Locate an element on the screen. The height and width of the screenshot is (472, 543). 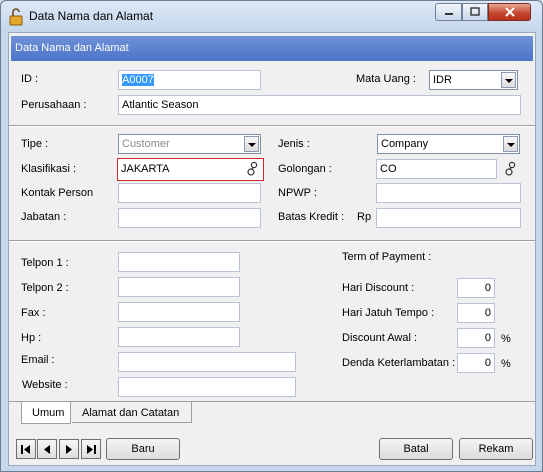
telpon2-label: Telpon 2 : is located at coordinates (45, 288).